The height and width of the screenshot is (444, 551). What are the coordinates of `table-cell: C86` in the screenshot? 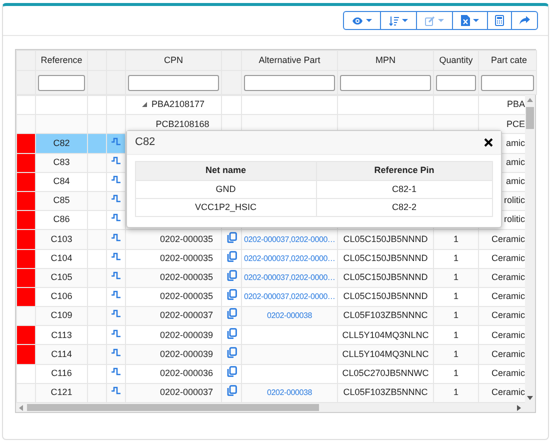 It's located at (61, 219).